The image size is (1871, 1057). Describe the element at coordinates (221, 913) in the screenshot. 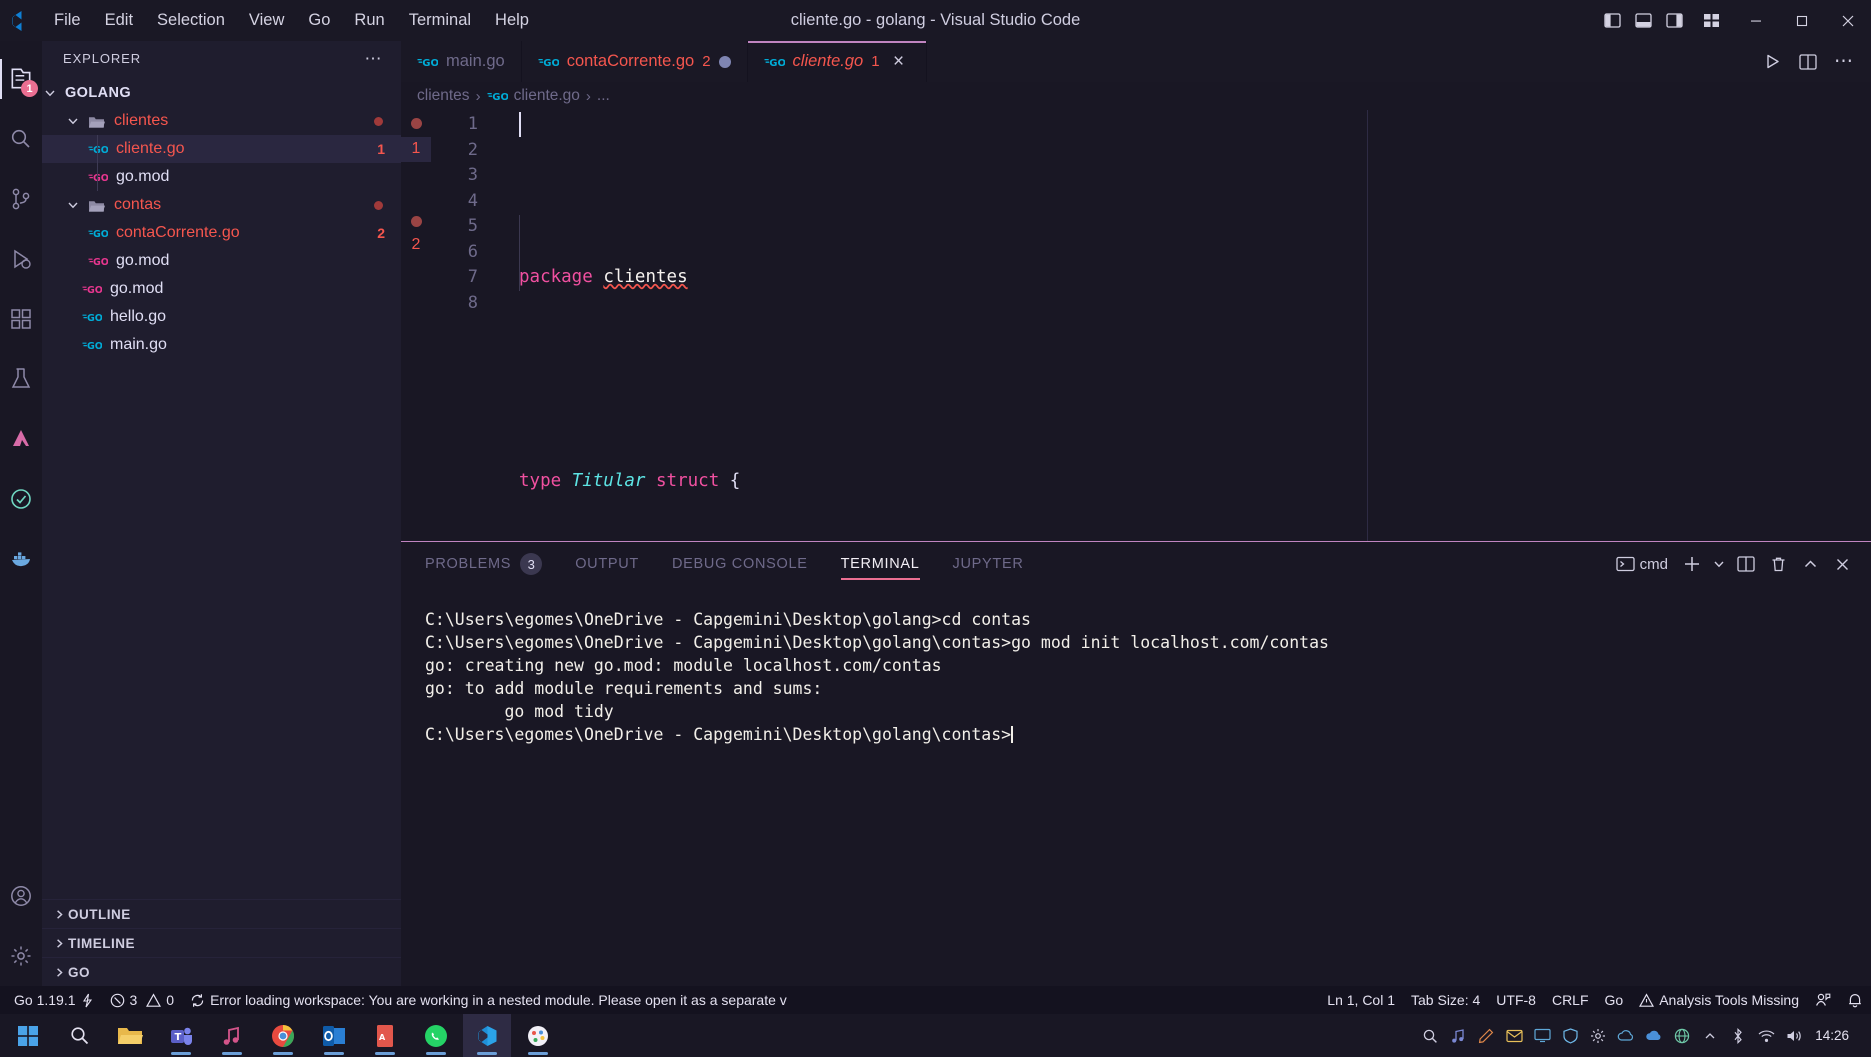

I see `sidebar-section-outline: OUTLINE` at that location.